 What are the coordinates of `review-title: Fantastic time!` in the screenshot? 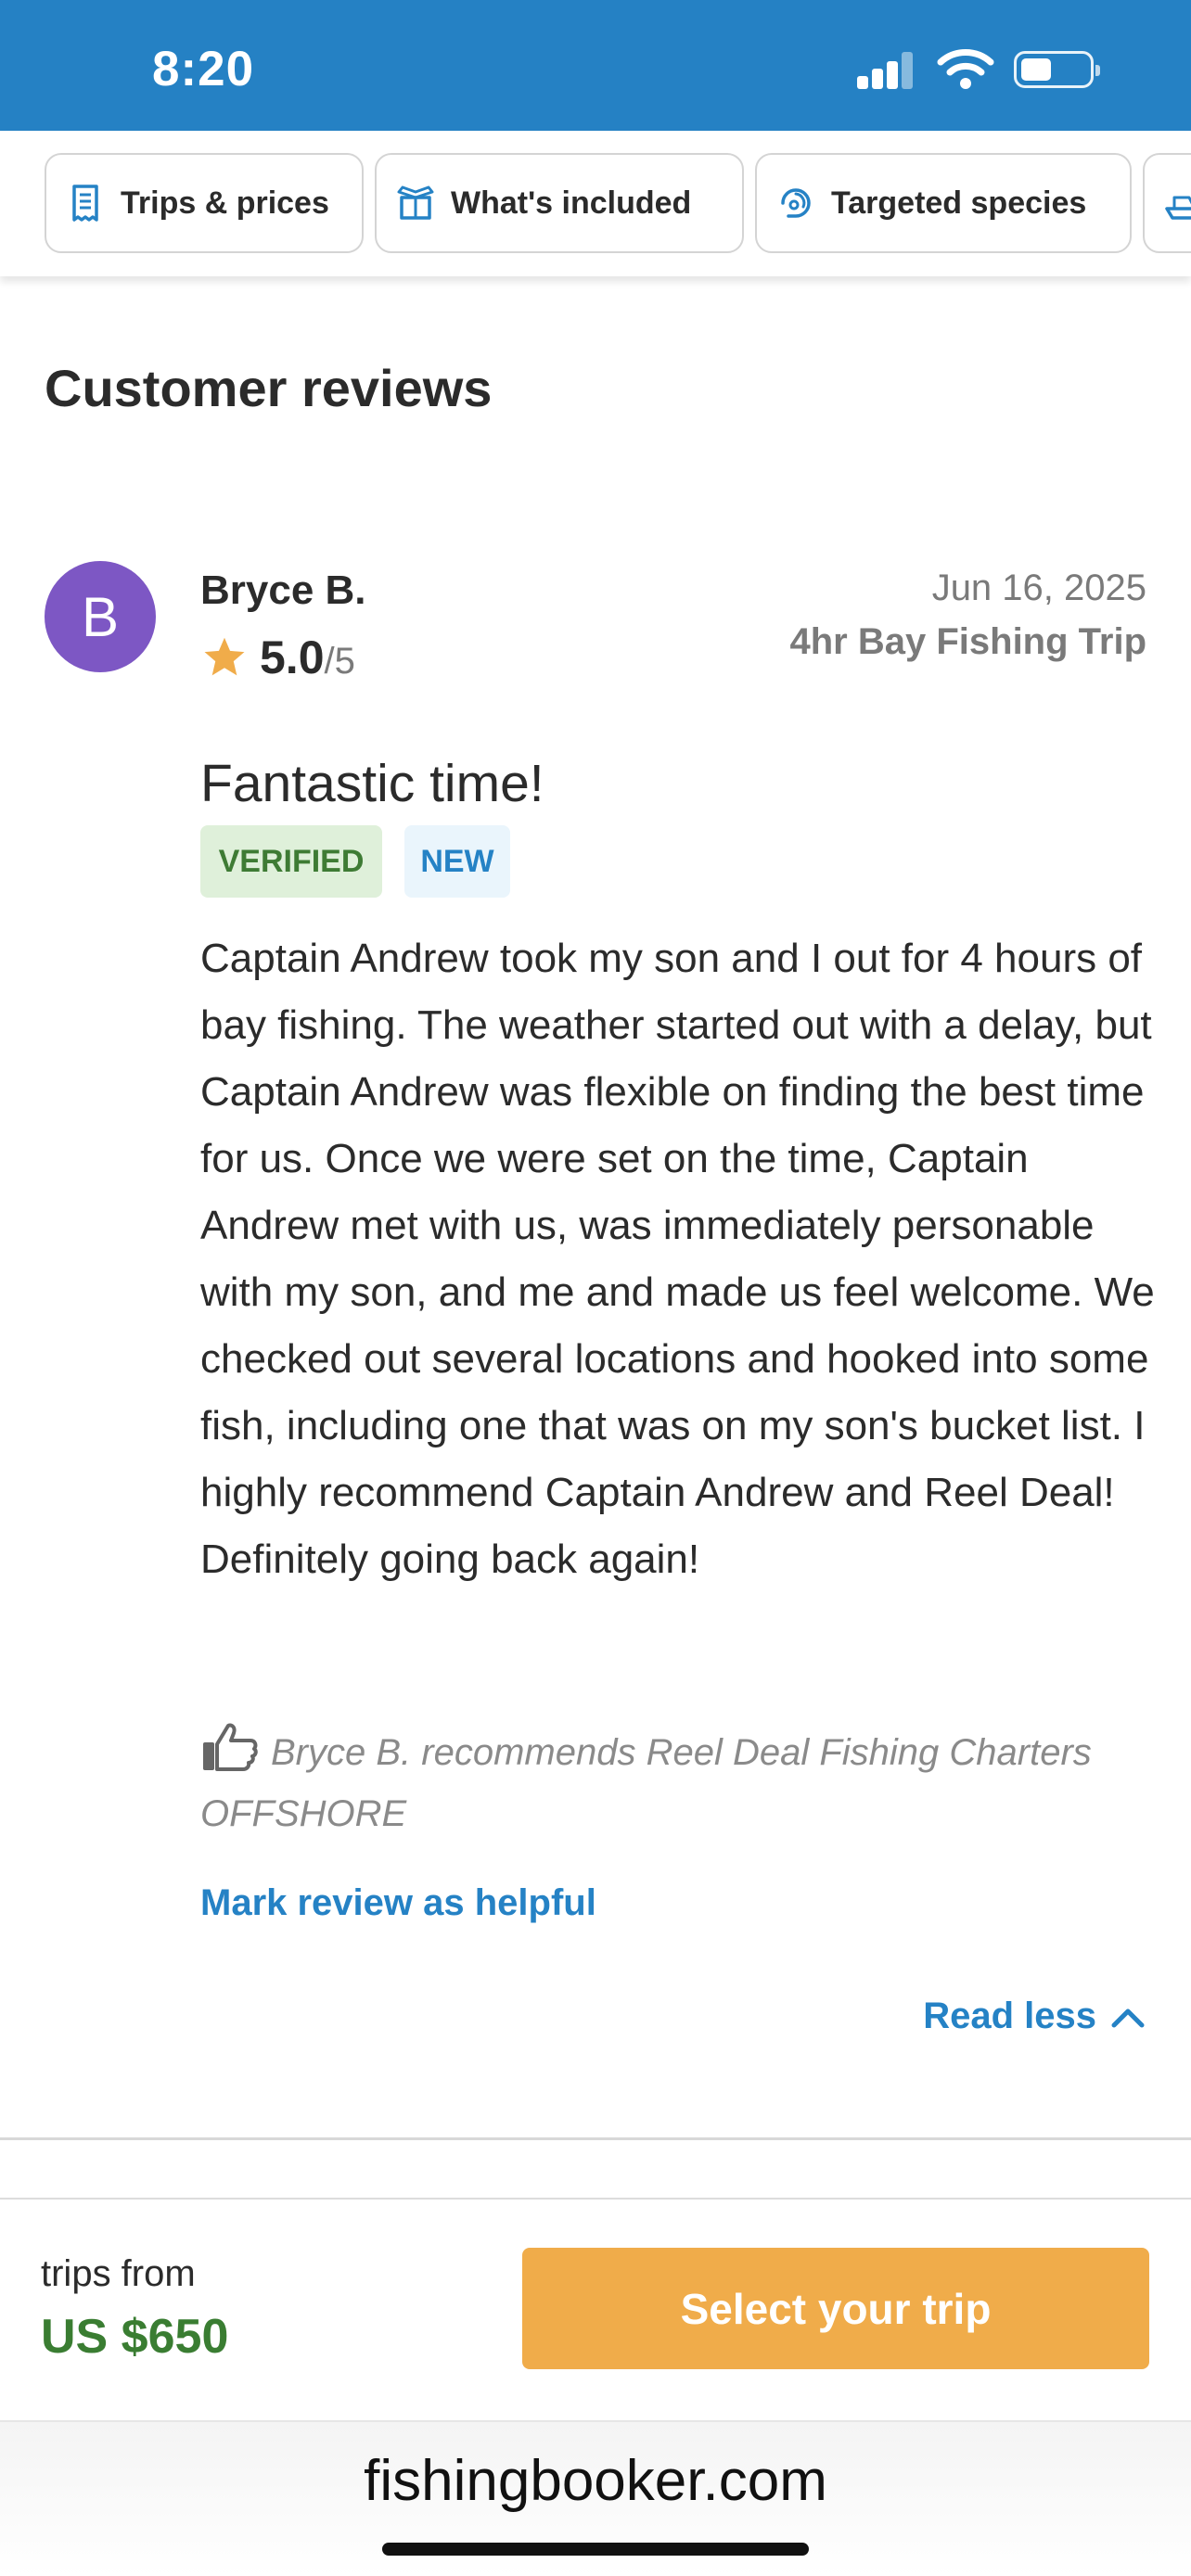 It's located at (372, 783).